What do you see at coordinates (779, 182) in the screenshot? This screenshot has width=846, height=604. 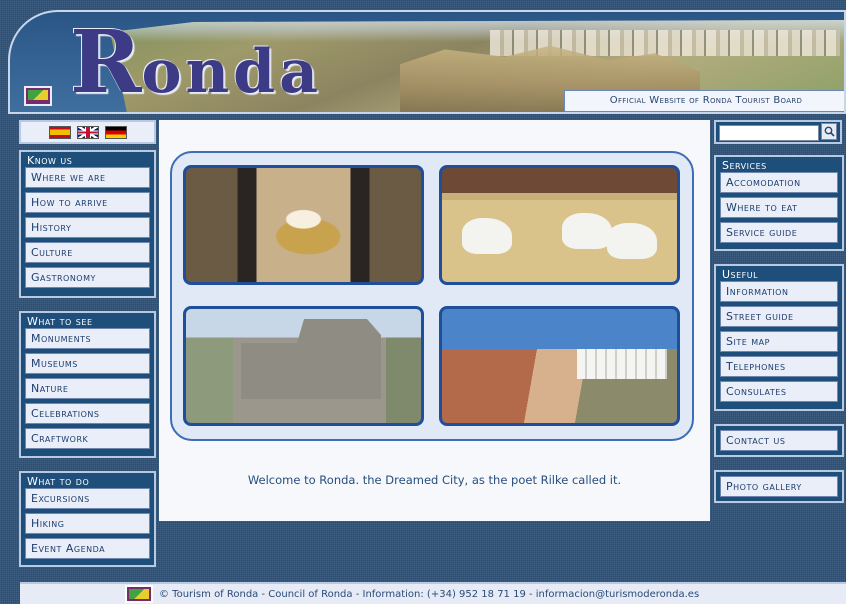 I see `nav-accomodation: Accomodation` at bounding box center [779, 182].